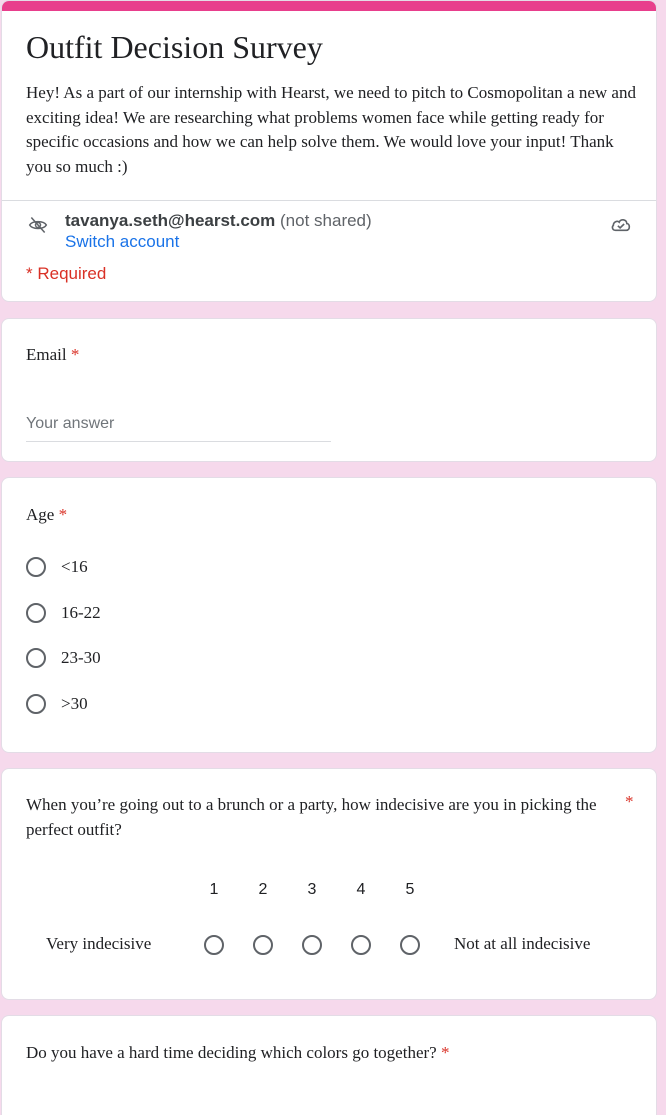 The width and height of the screenshot is (666, 1115). What do you see at coordinates (361, 889) in the screenshot?
I see `scale-number-4: 4` at bounding box center [361, 889].